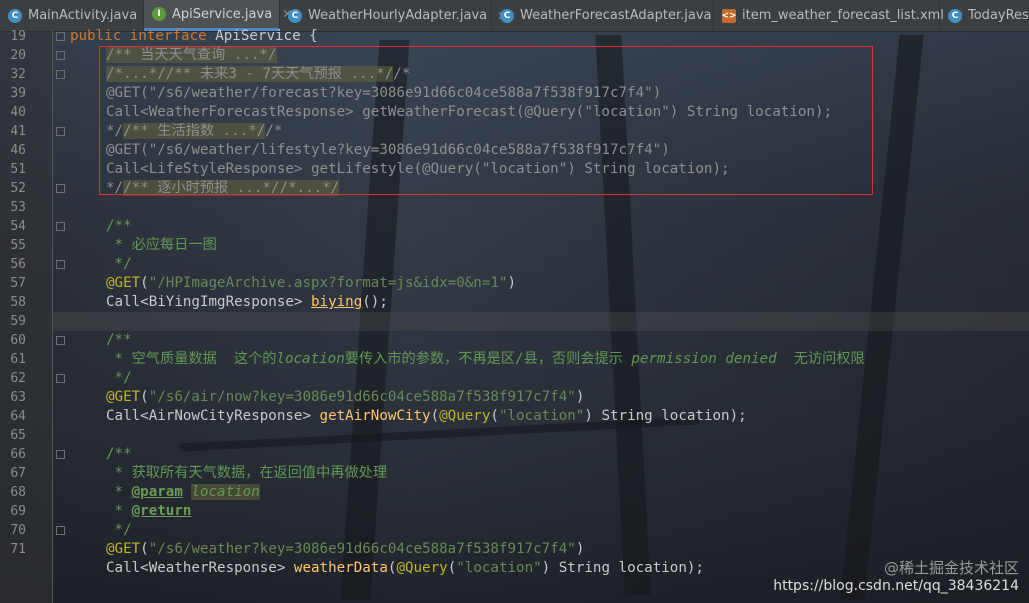 The width and height of the screenshot is (1029, 603). What do you see at coordinates (18, 549) in the screenshot?
I see `line-number: 71` at bounding box center [18, 549].